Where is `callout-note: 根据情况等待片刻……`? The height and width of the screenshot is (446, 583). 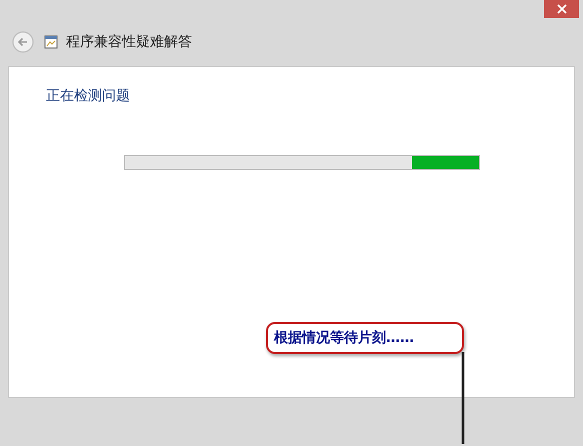 callout-note: 根据情况等待片刻…… is located at coordinates (365, 338).